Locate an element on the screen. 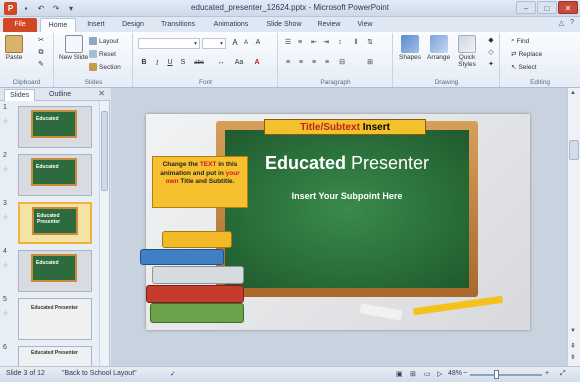 Image resolution: width=580 pixels, height=382 pixels. arrange-button: Arrange is located at coordinates (438, 48).